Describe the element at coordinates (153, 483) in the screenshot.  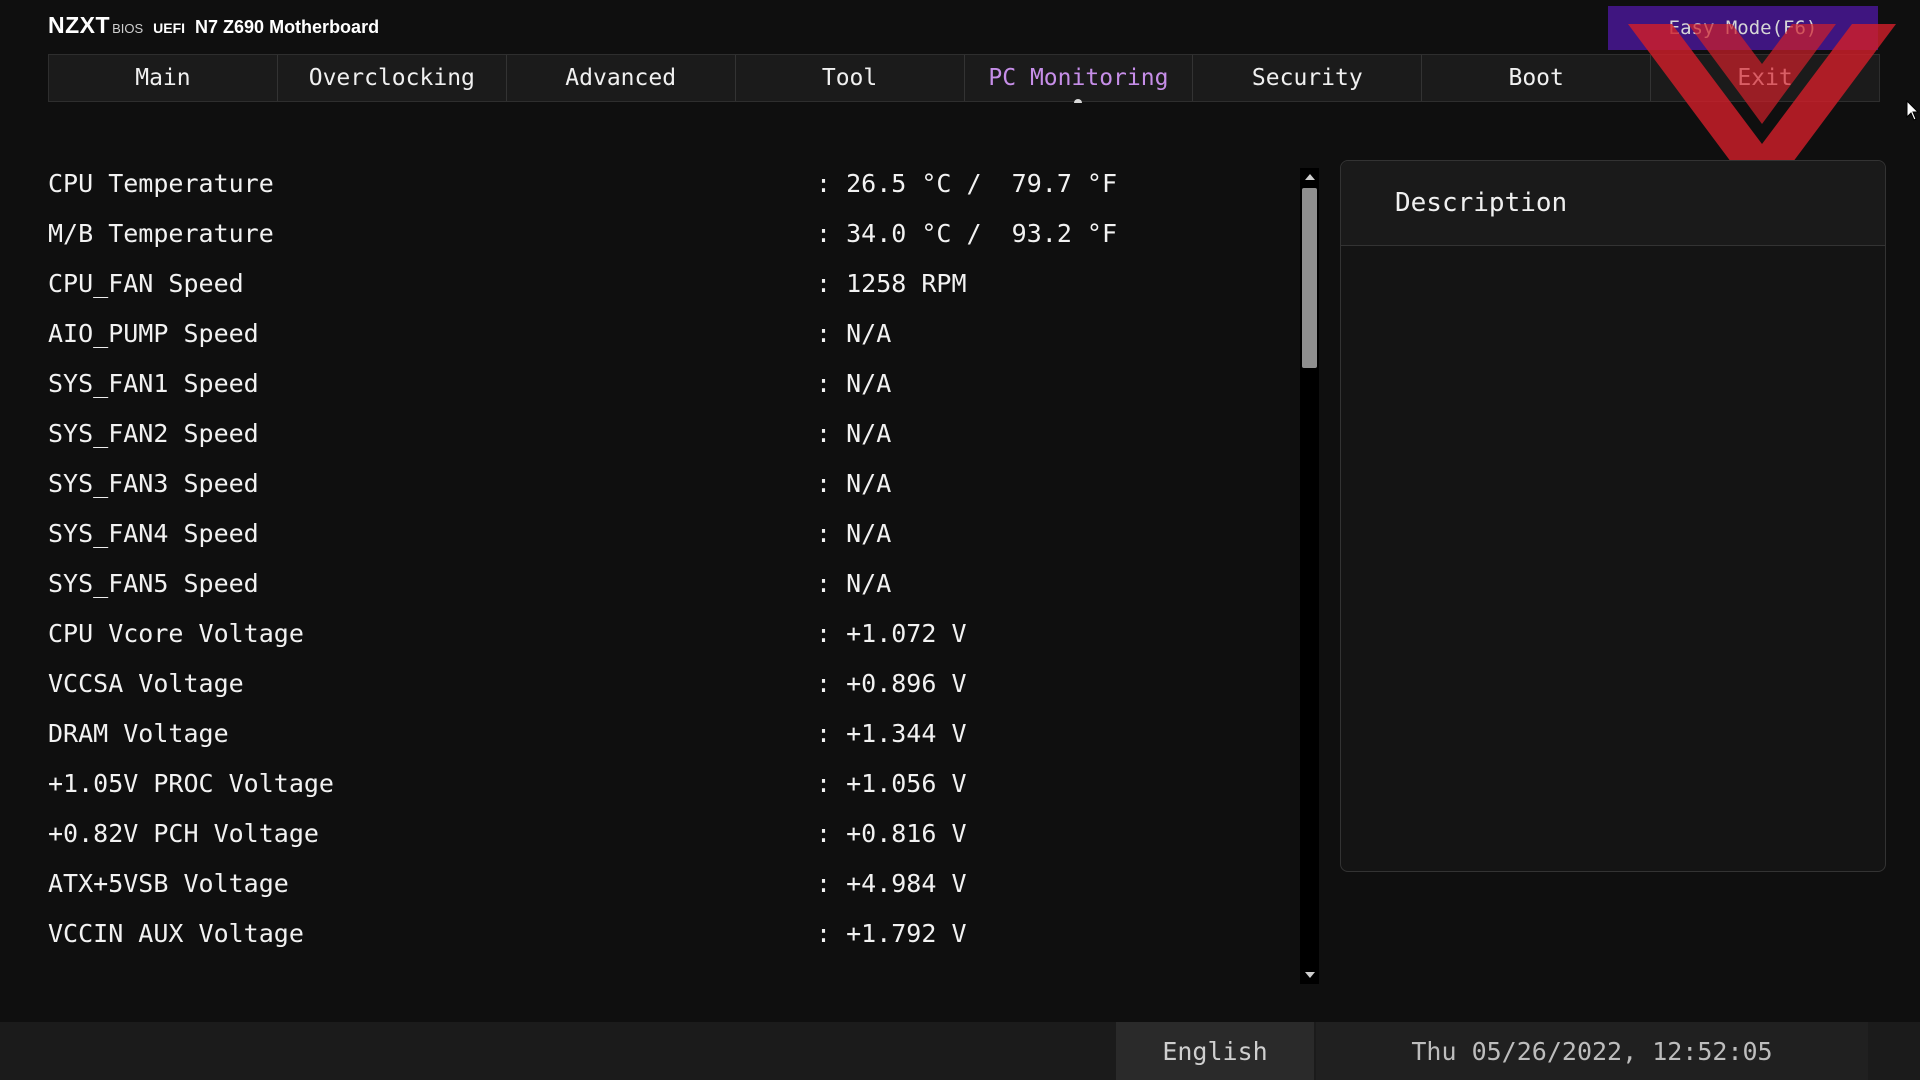
I see `monitor-label: SYS_FAN3 Speed` at that location.